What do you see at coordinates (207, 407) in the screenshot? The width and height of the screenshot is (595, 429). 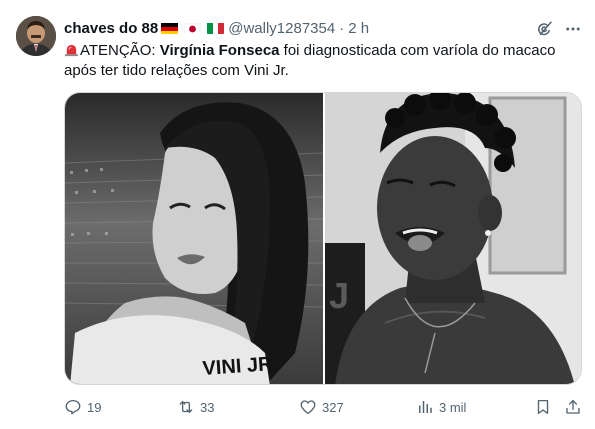 I see `repost-count: 33` at bounding box center [207, 407].